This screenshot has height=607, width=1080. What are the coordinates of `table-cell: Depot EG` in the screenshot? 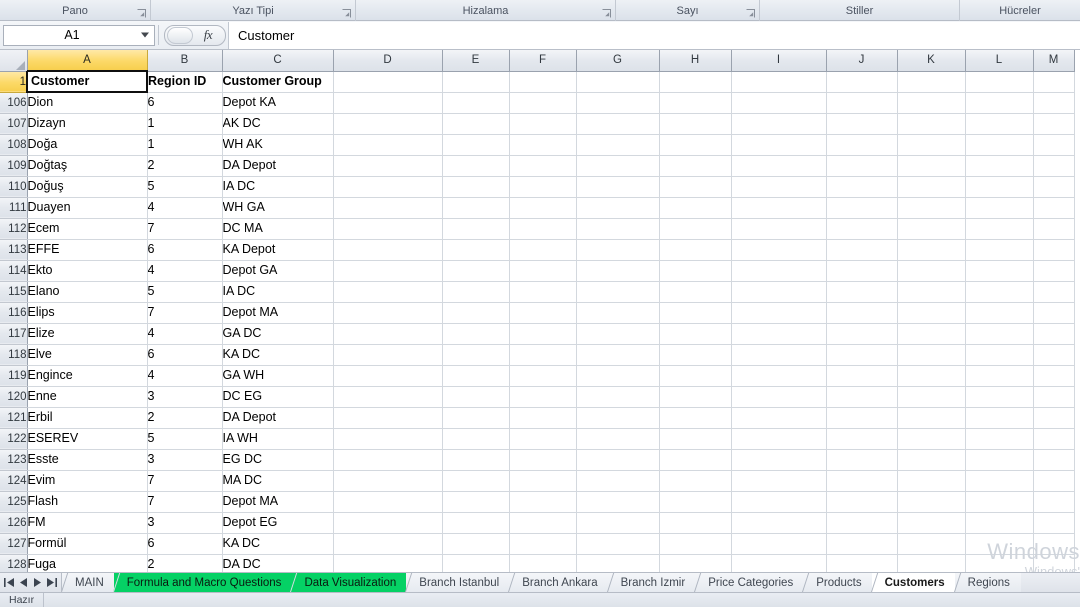 It's located at (278, 523).